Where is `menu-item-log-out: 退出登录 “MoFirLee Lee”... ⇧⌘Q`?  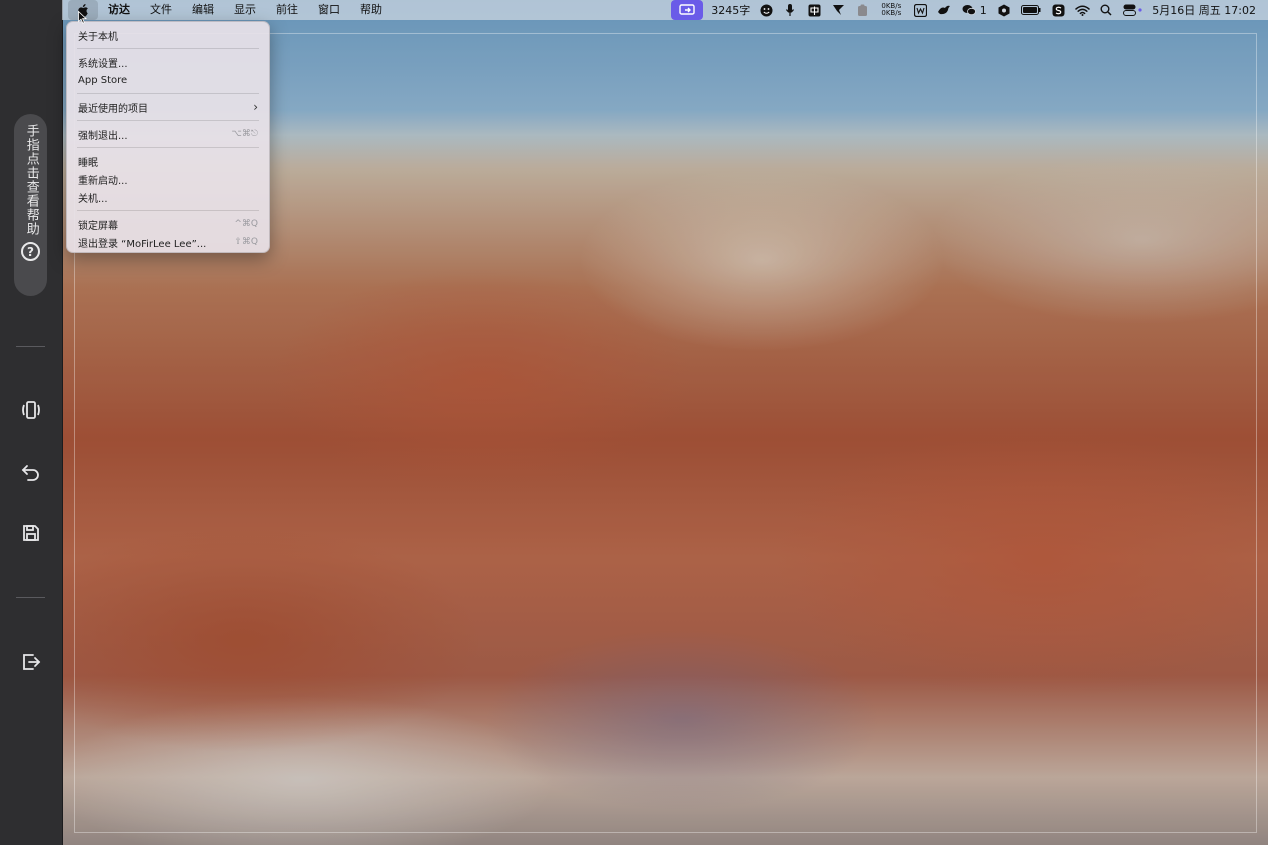 menu-item-log-out: 退出登录 “MoFirLee Lee”... ⇧⌘Q is located at coordinates (168, 242).